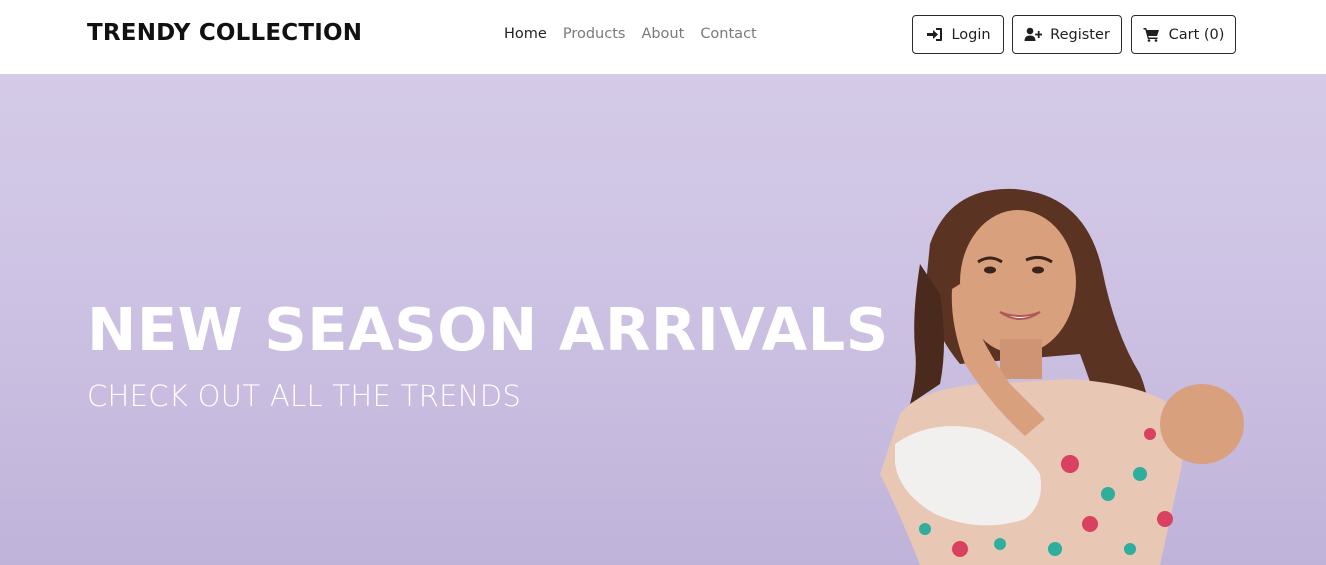 The width and height of the screenshot is (1326, 565). Describe the element at coordinates (1152, 35) in the screenshot. I see `shopping-cart-icon` at that location.